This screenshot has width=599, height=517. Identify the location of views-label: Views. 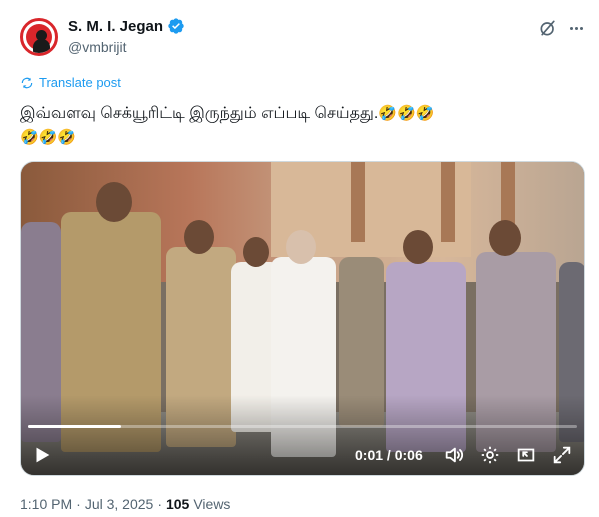
(212, 504).